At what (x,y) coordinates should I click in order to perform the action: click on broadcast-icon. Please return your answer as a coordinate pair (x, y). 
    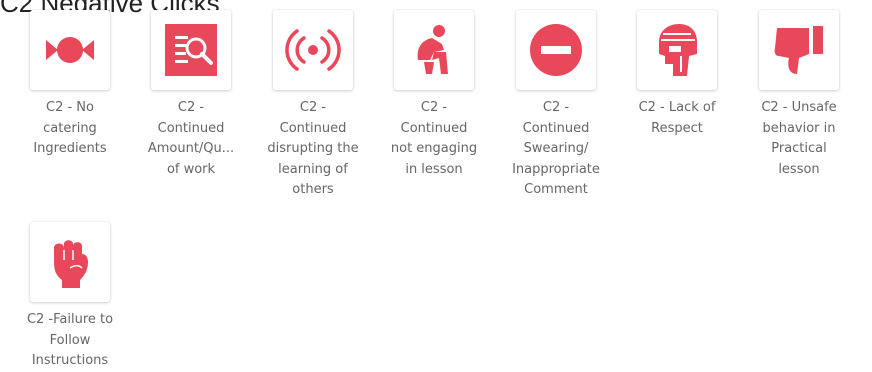
    Looking at the image, I should click on (313, 50).